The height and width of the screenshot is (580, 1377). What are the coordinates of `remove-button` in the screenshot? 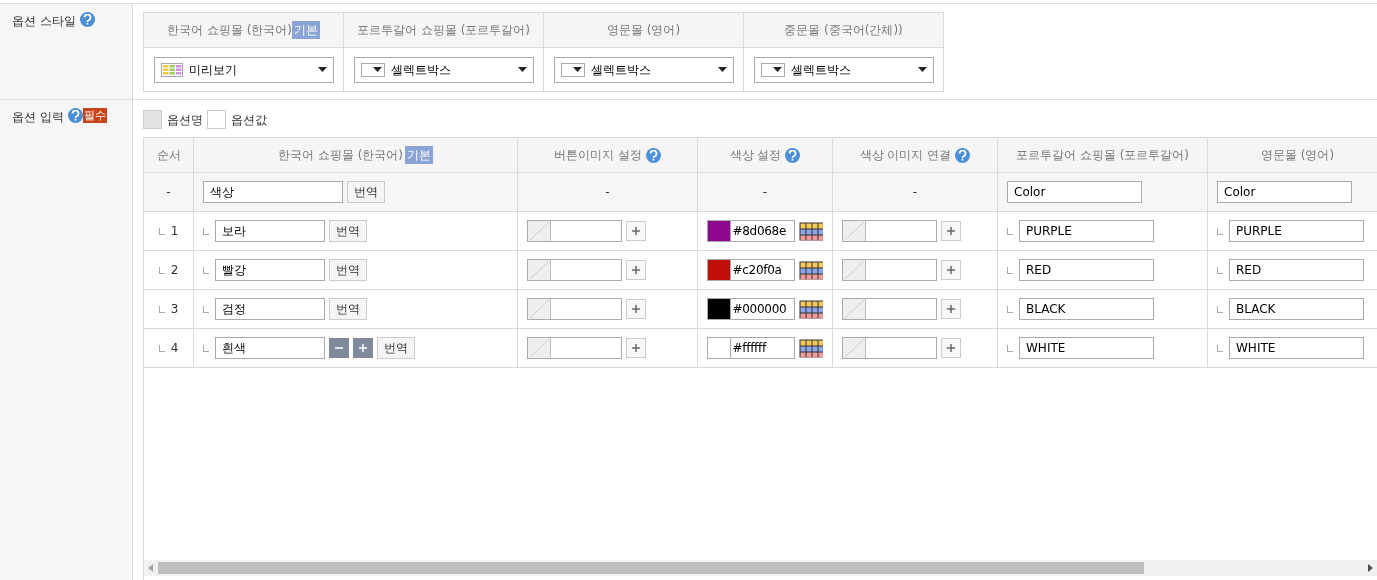 It's located at (339, 348).